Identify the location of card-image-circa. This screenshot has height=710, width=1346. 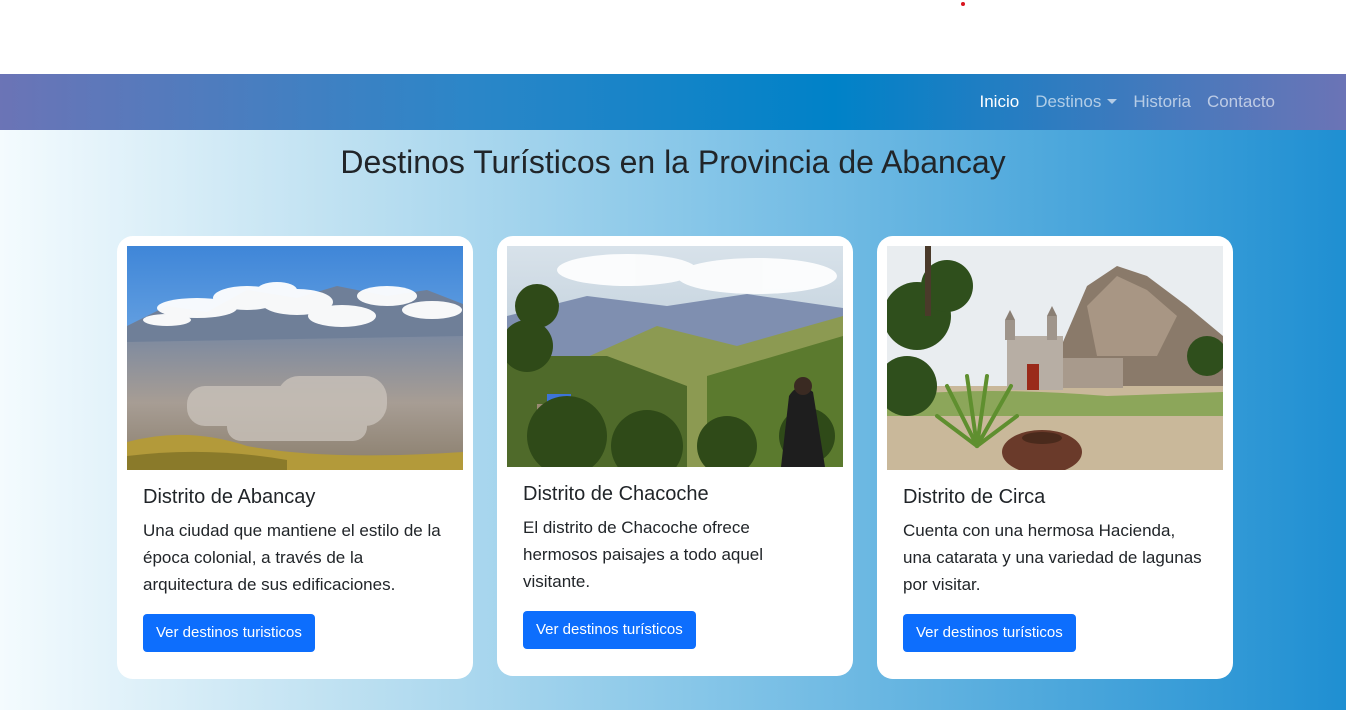
(1055, 358).